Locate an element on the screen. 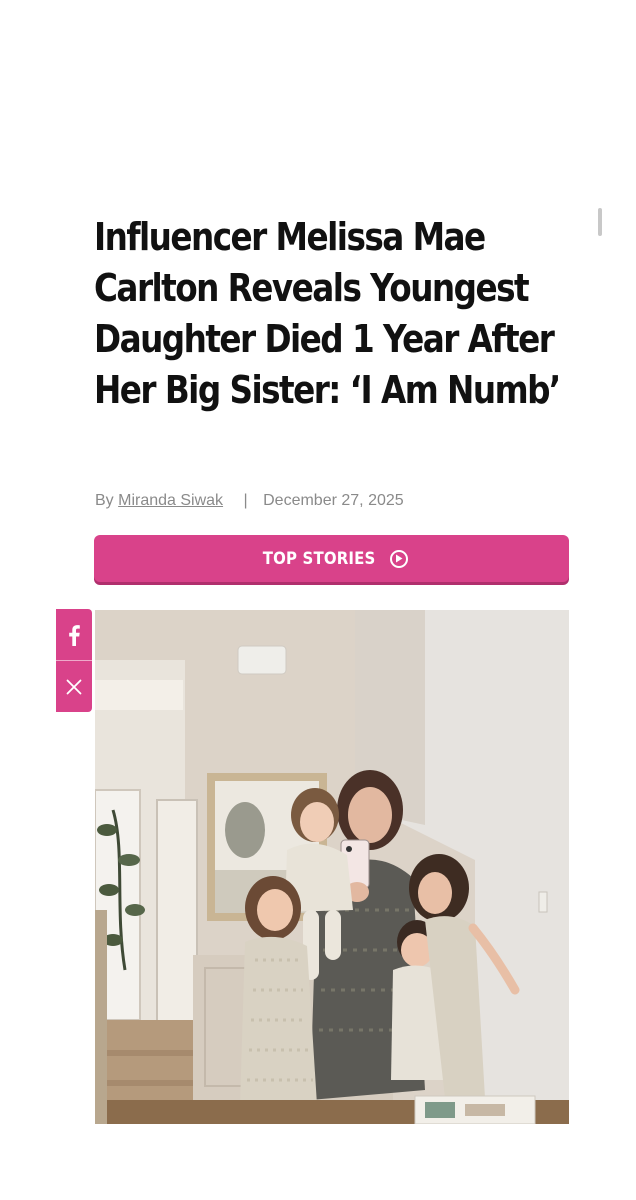 The width and height of the screenshot is (636, 1200). play-circle-icon is located at coordinates (398, 558).